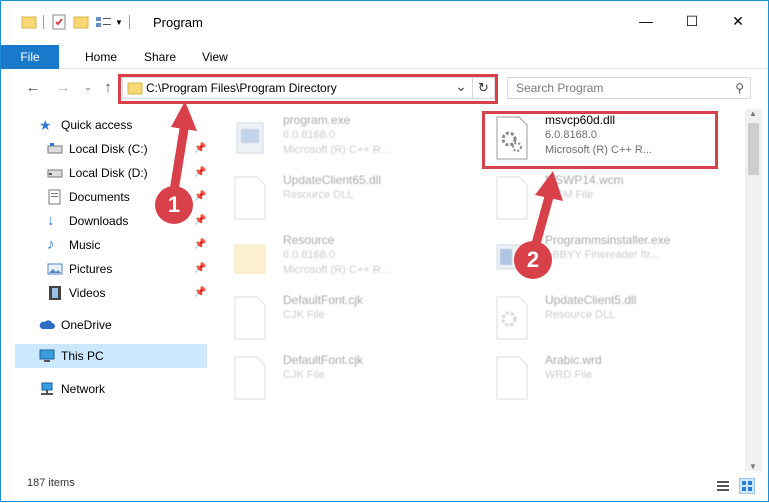 Image resolution: width=769 pixels, height=503 pixels. Describe the element at coordinates (174, 205) in the screenshot. I see `step-badge-1: 1` at that location.